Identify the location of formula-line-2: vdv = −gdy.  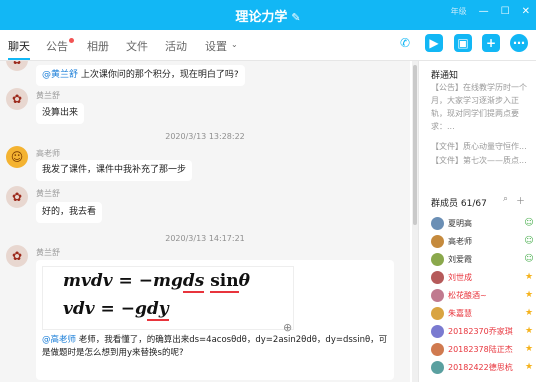
(116, 310).